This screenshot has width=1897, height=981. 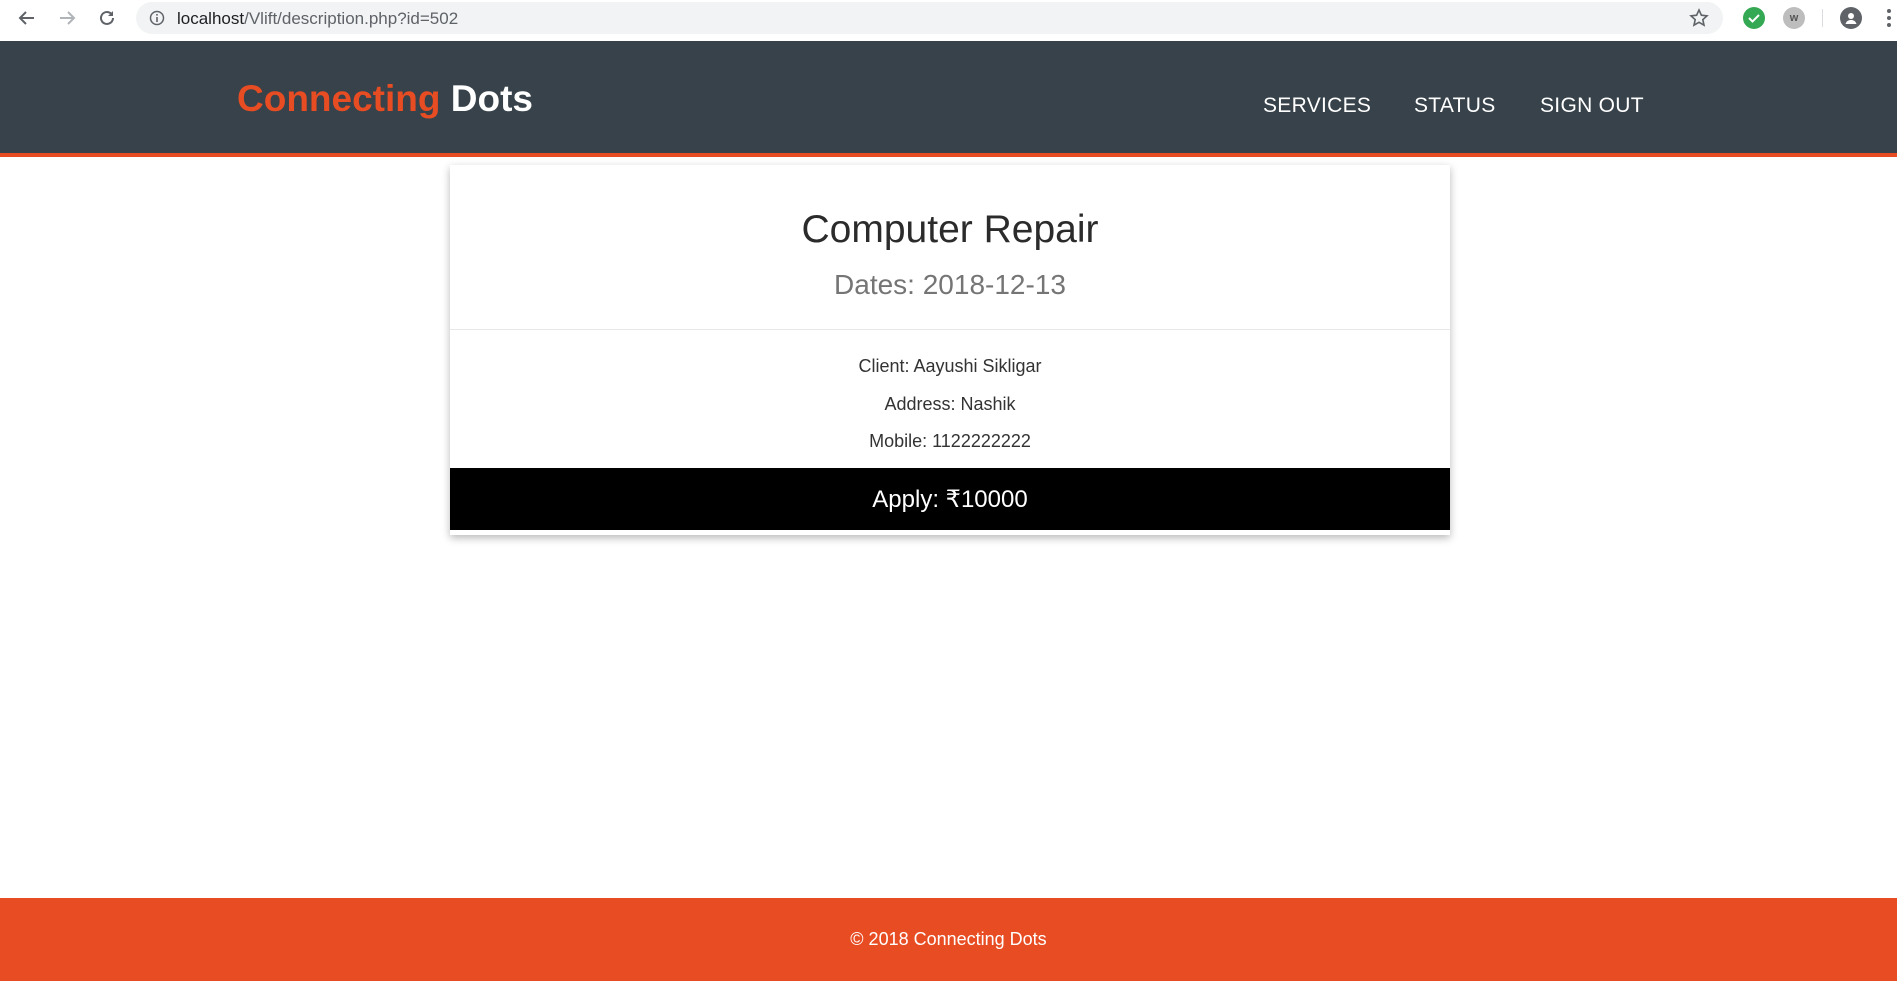 I want to click on address-bar: localhost/Vlift/description.php?id=502, so click(x=929, y=18).